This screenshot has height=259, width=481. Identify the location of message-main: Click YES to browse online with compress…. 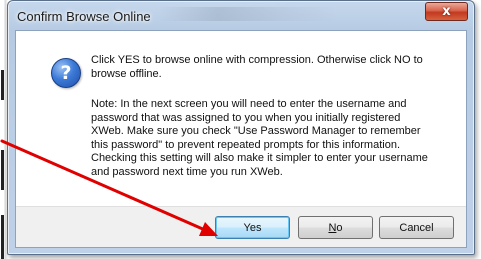
(257, 67).